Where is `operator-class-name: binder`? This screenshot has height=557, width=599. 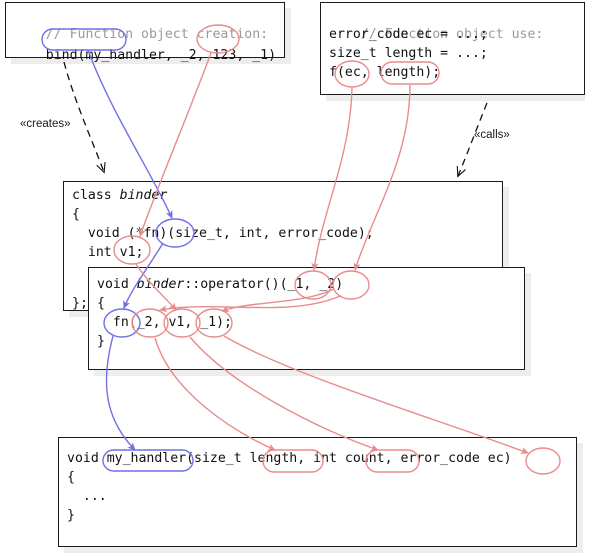 operator-class-name: binder is located at coordinates (160, 284).